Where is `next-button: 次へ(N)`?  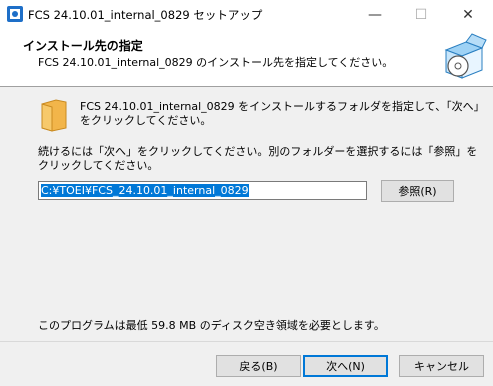
next-button: 次へ(N) is located at coordinates (345, 366).